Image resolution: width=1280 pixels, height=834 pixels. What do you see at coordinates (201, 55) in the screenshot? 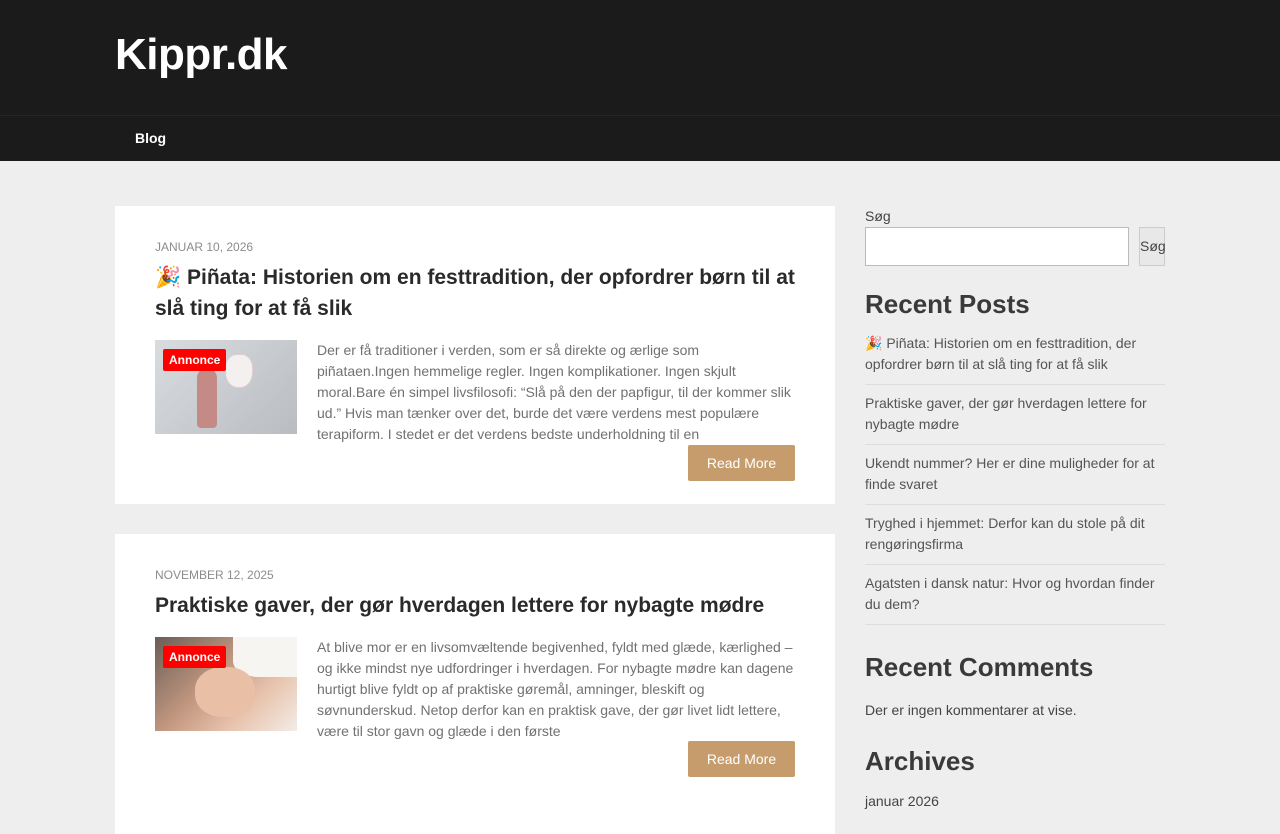
I see `site-title-link: Kippr.dk` at bounding box center [201, 55].